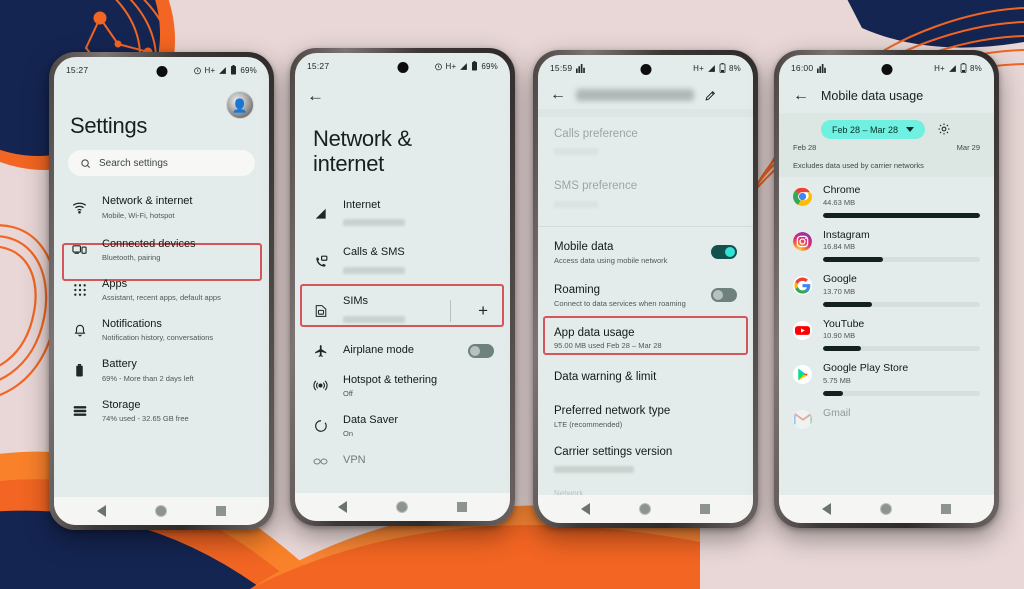  Describe the element at coordinates (486, 310) in the screenshot. I see `add-sim-button: +` at that location.